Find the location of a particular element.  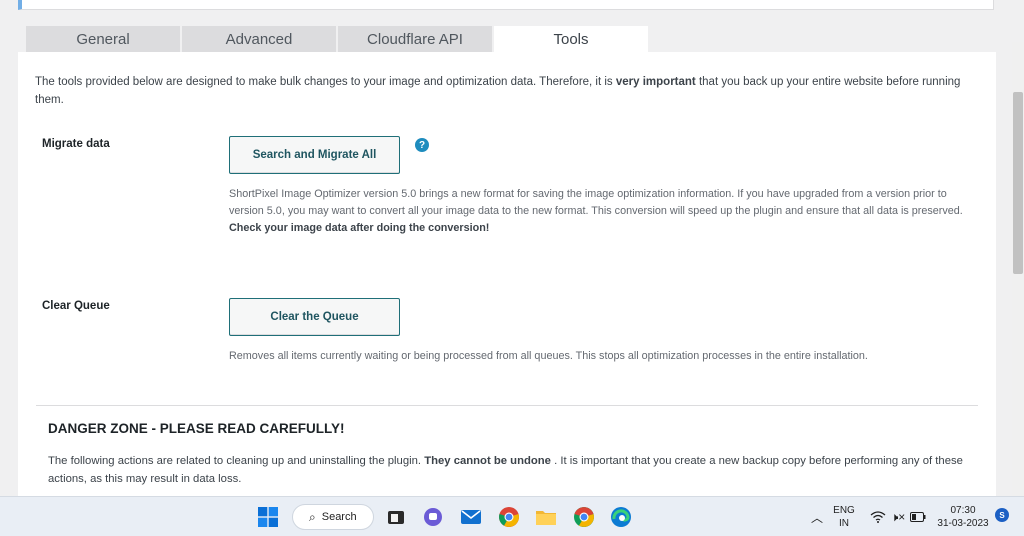

scrollbar-thumb is located at coordinates (1018, 183).